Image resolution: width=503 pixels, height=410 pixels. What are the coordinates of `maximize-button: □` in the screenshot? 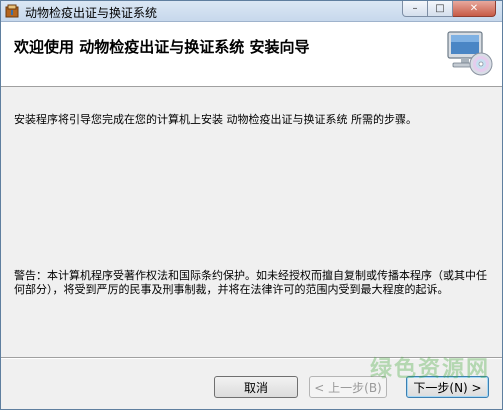 It's located at (440, 9).